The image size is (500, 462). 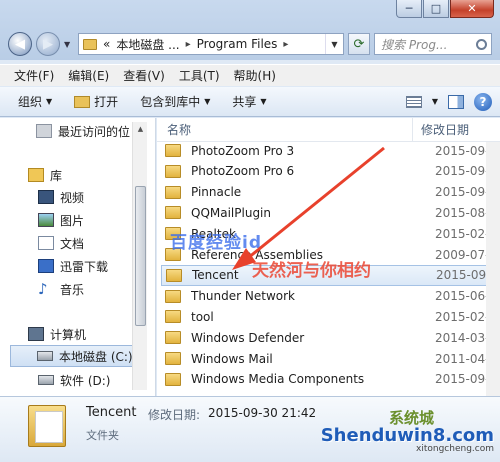 What do you see at coordinates (94, 131) in the screenshot?
I see `nav-label: 最近访问的位` at bounding box center [94, 131].